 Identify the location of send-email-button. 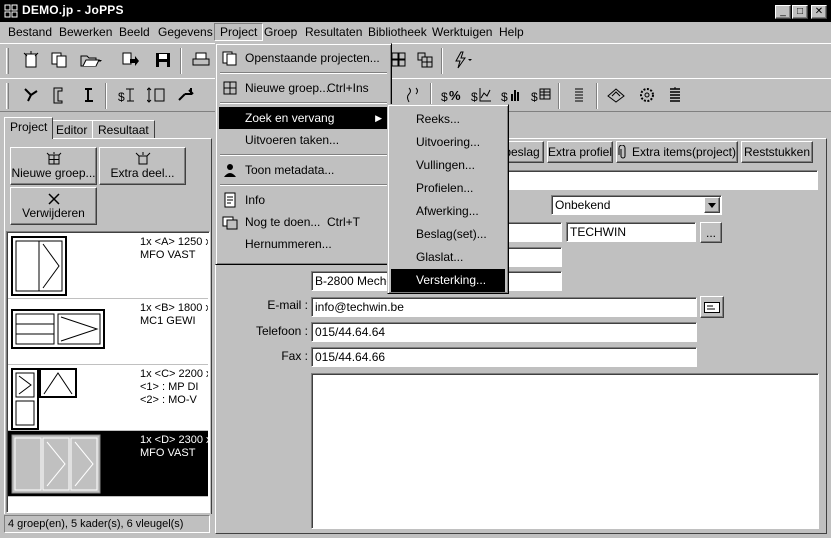
(712, 307).